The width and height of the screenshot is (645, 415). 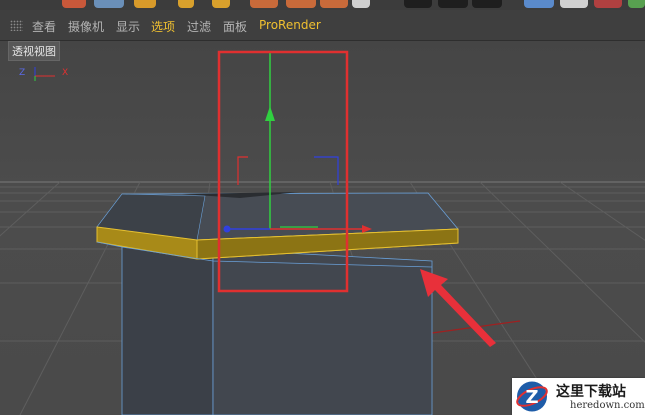 I want to click on y-axis-arrow-icon, so click(x=270, y=113).